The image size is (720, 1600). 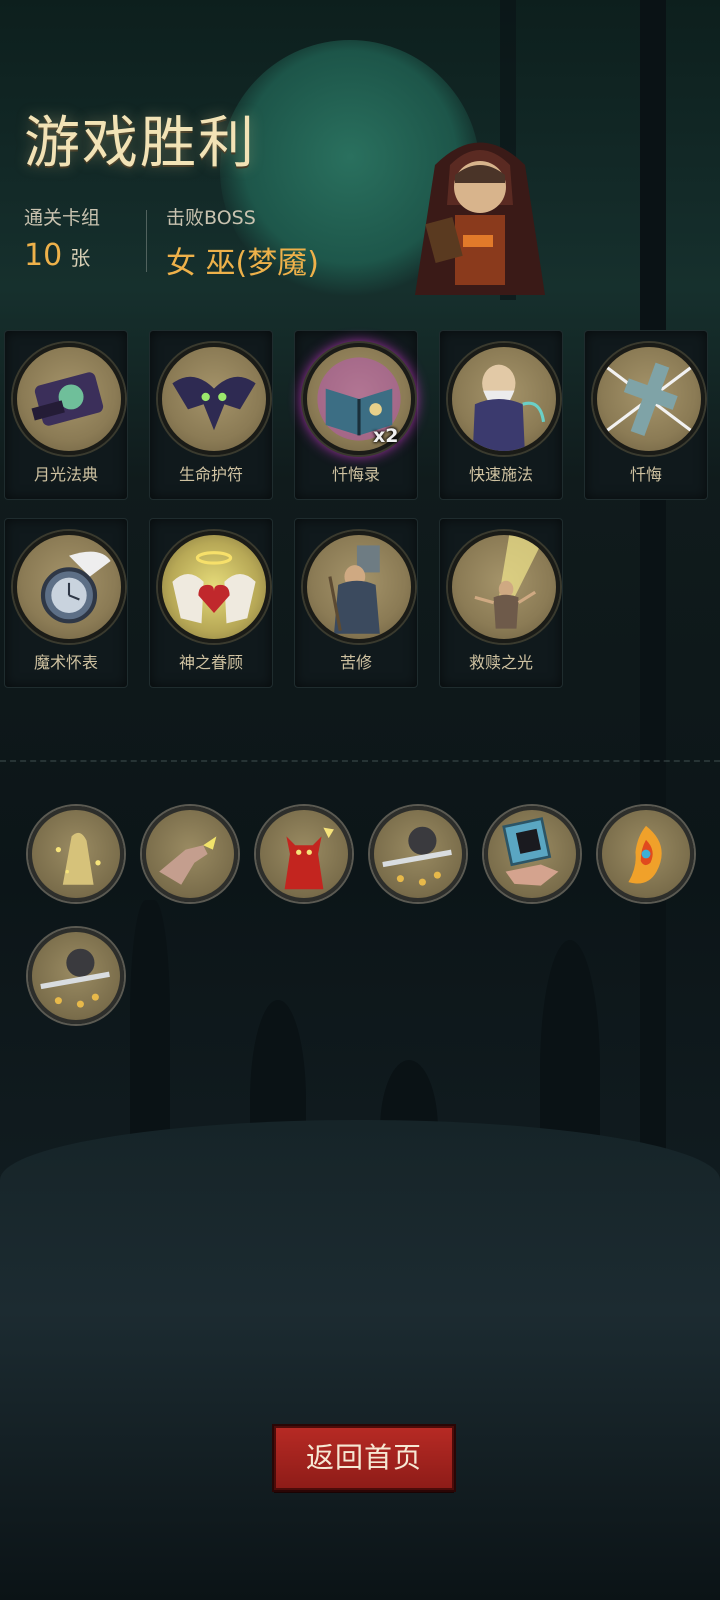 I want to click on card-item: 救赎之光, so click(x=501, y=603).